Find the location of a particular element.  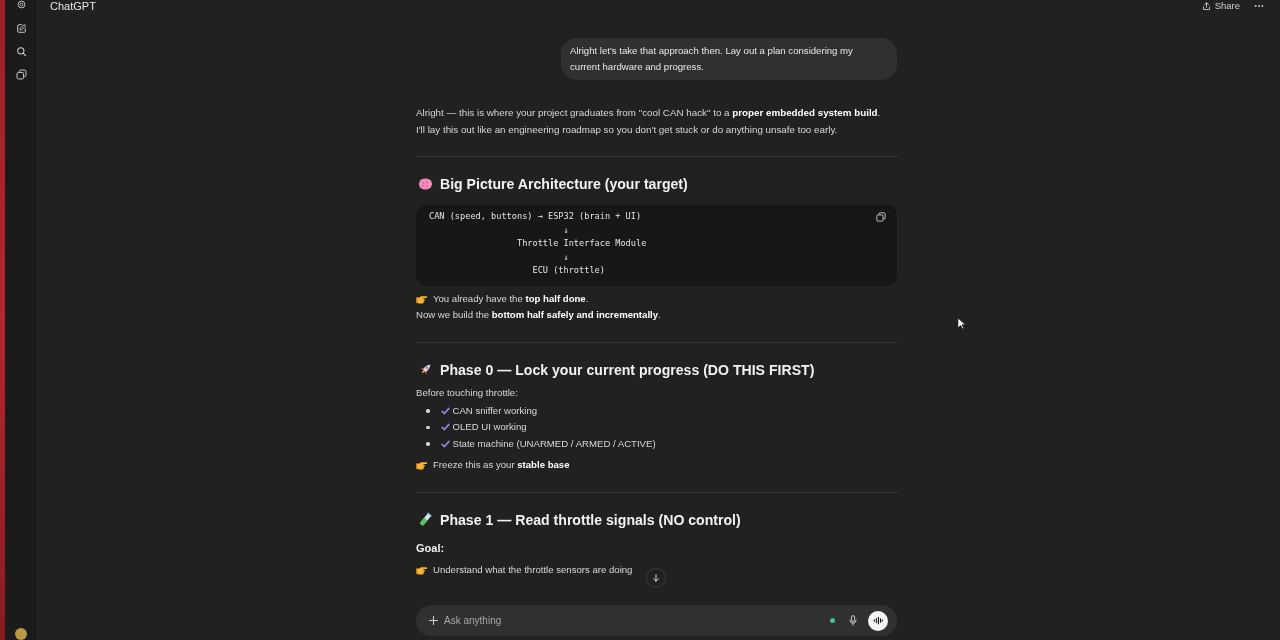

brain-icon is located at coordinates (425, 184).